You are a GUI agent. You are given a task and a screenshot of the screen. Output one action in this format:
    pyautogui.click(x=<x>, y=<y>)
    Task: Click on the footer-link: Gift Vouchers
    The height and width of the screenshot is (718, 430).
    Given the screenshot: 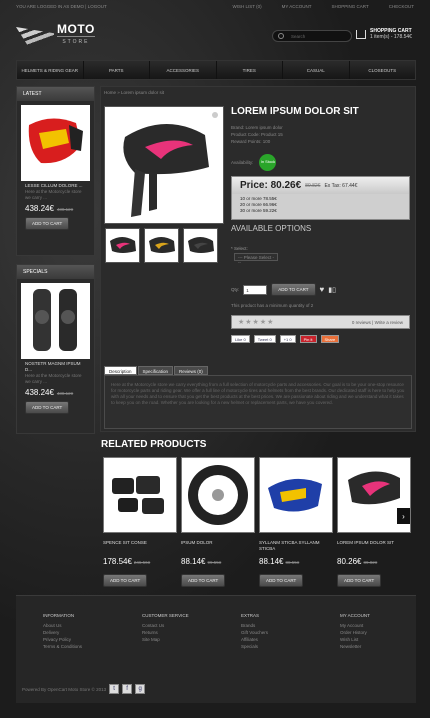 What is the action you would take?
    pyautogui.click(x=254, y=632)
    